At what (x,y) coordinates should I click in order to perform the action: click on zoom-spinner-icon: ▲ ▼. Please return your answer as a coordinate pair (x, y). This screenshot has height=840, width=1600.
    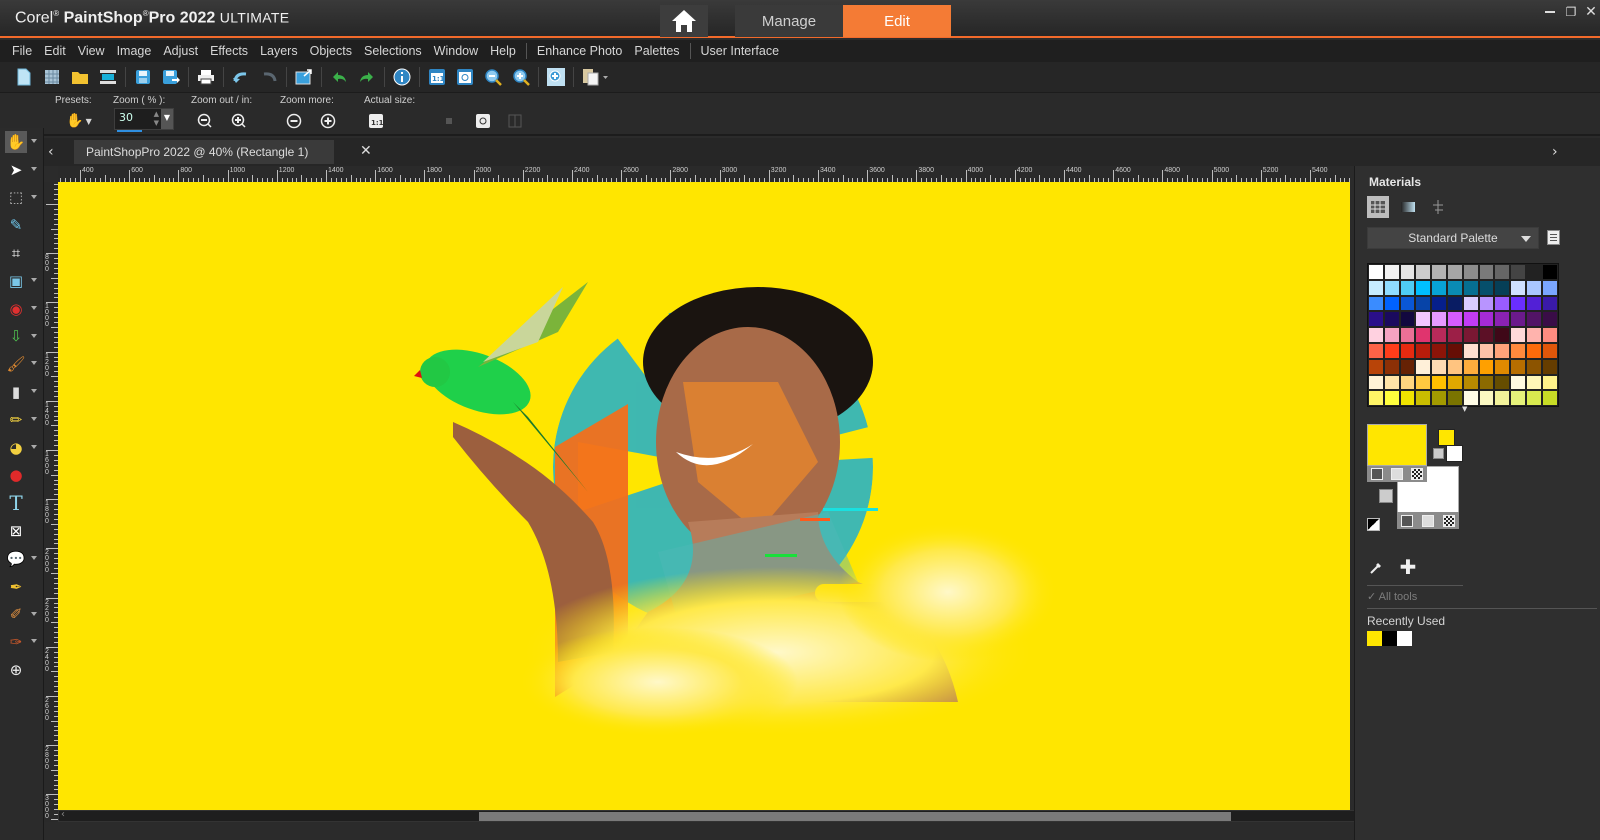
    Looking at the image, I should click on (156, 119).